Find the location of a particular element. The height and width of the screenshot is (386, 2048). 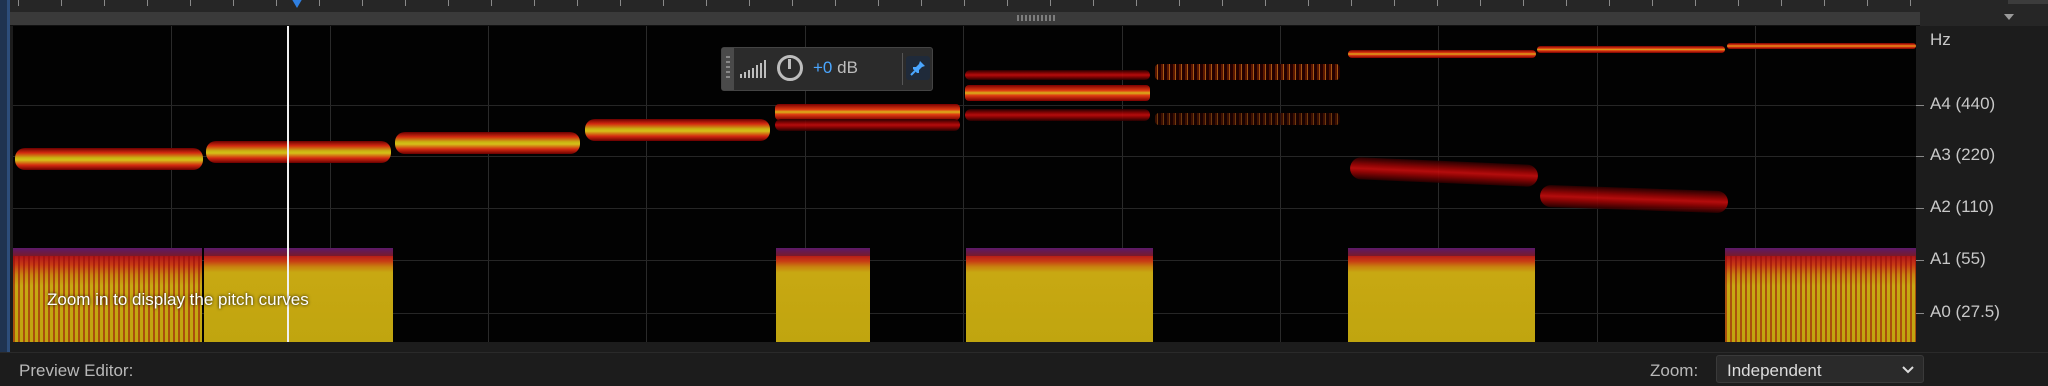

playhead-marker-icon is located at coordinates (297, 4).